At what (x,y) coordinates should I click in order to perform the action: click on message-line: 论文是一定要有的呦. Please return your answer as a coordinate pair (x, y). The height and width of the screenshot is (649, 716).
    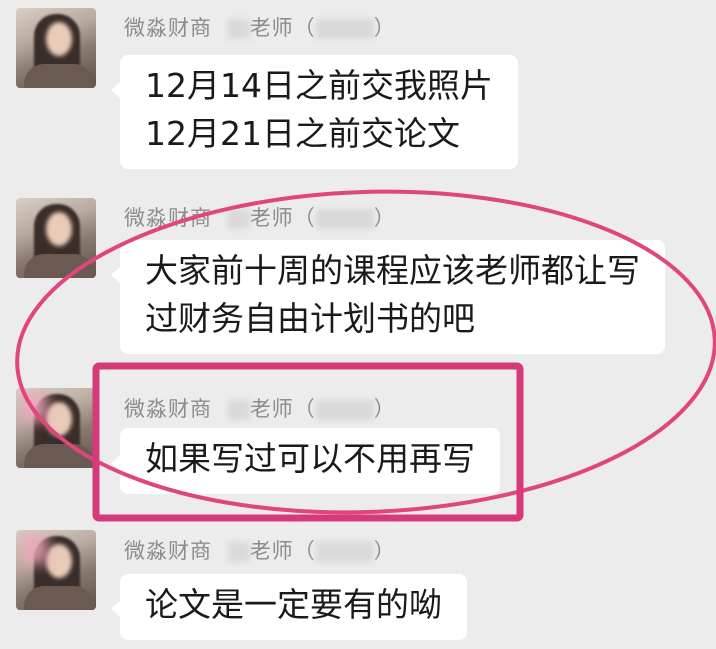
    Looking at the image, I should click on (293, 604).